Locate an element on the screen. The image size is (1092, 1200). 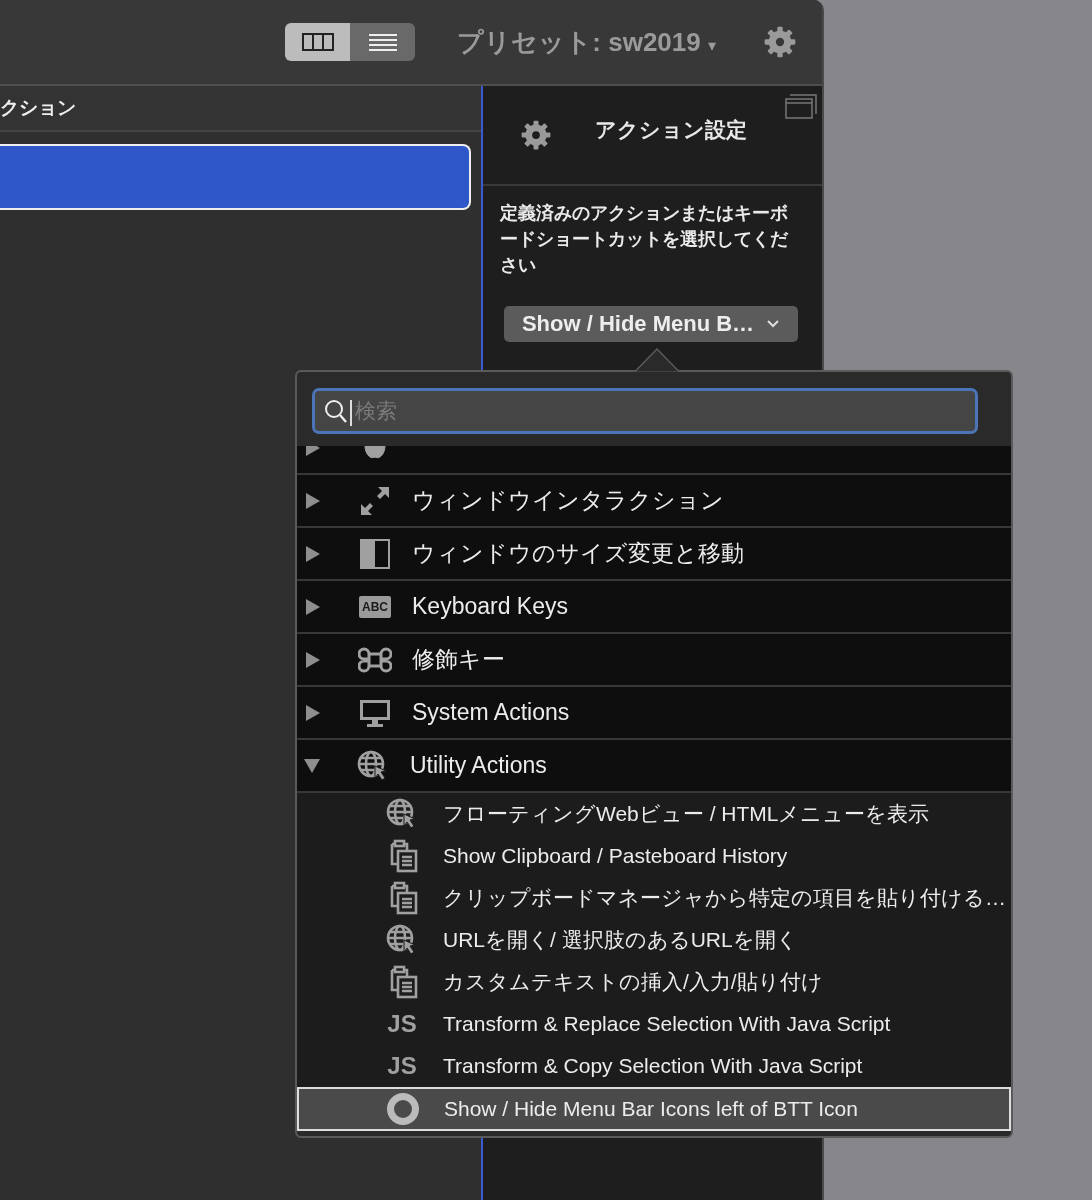
action-item: URLを開く/ 選択肢のあるURLを開く is located at coordinates (654, 940).